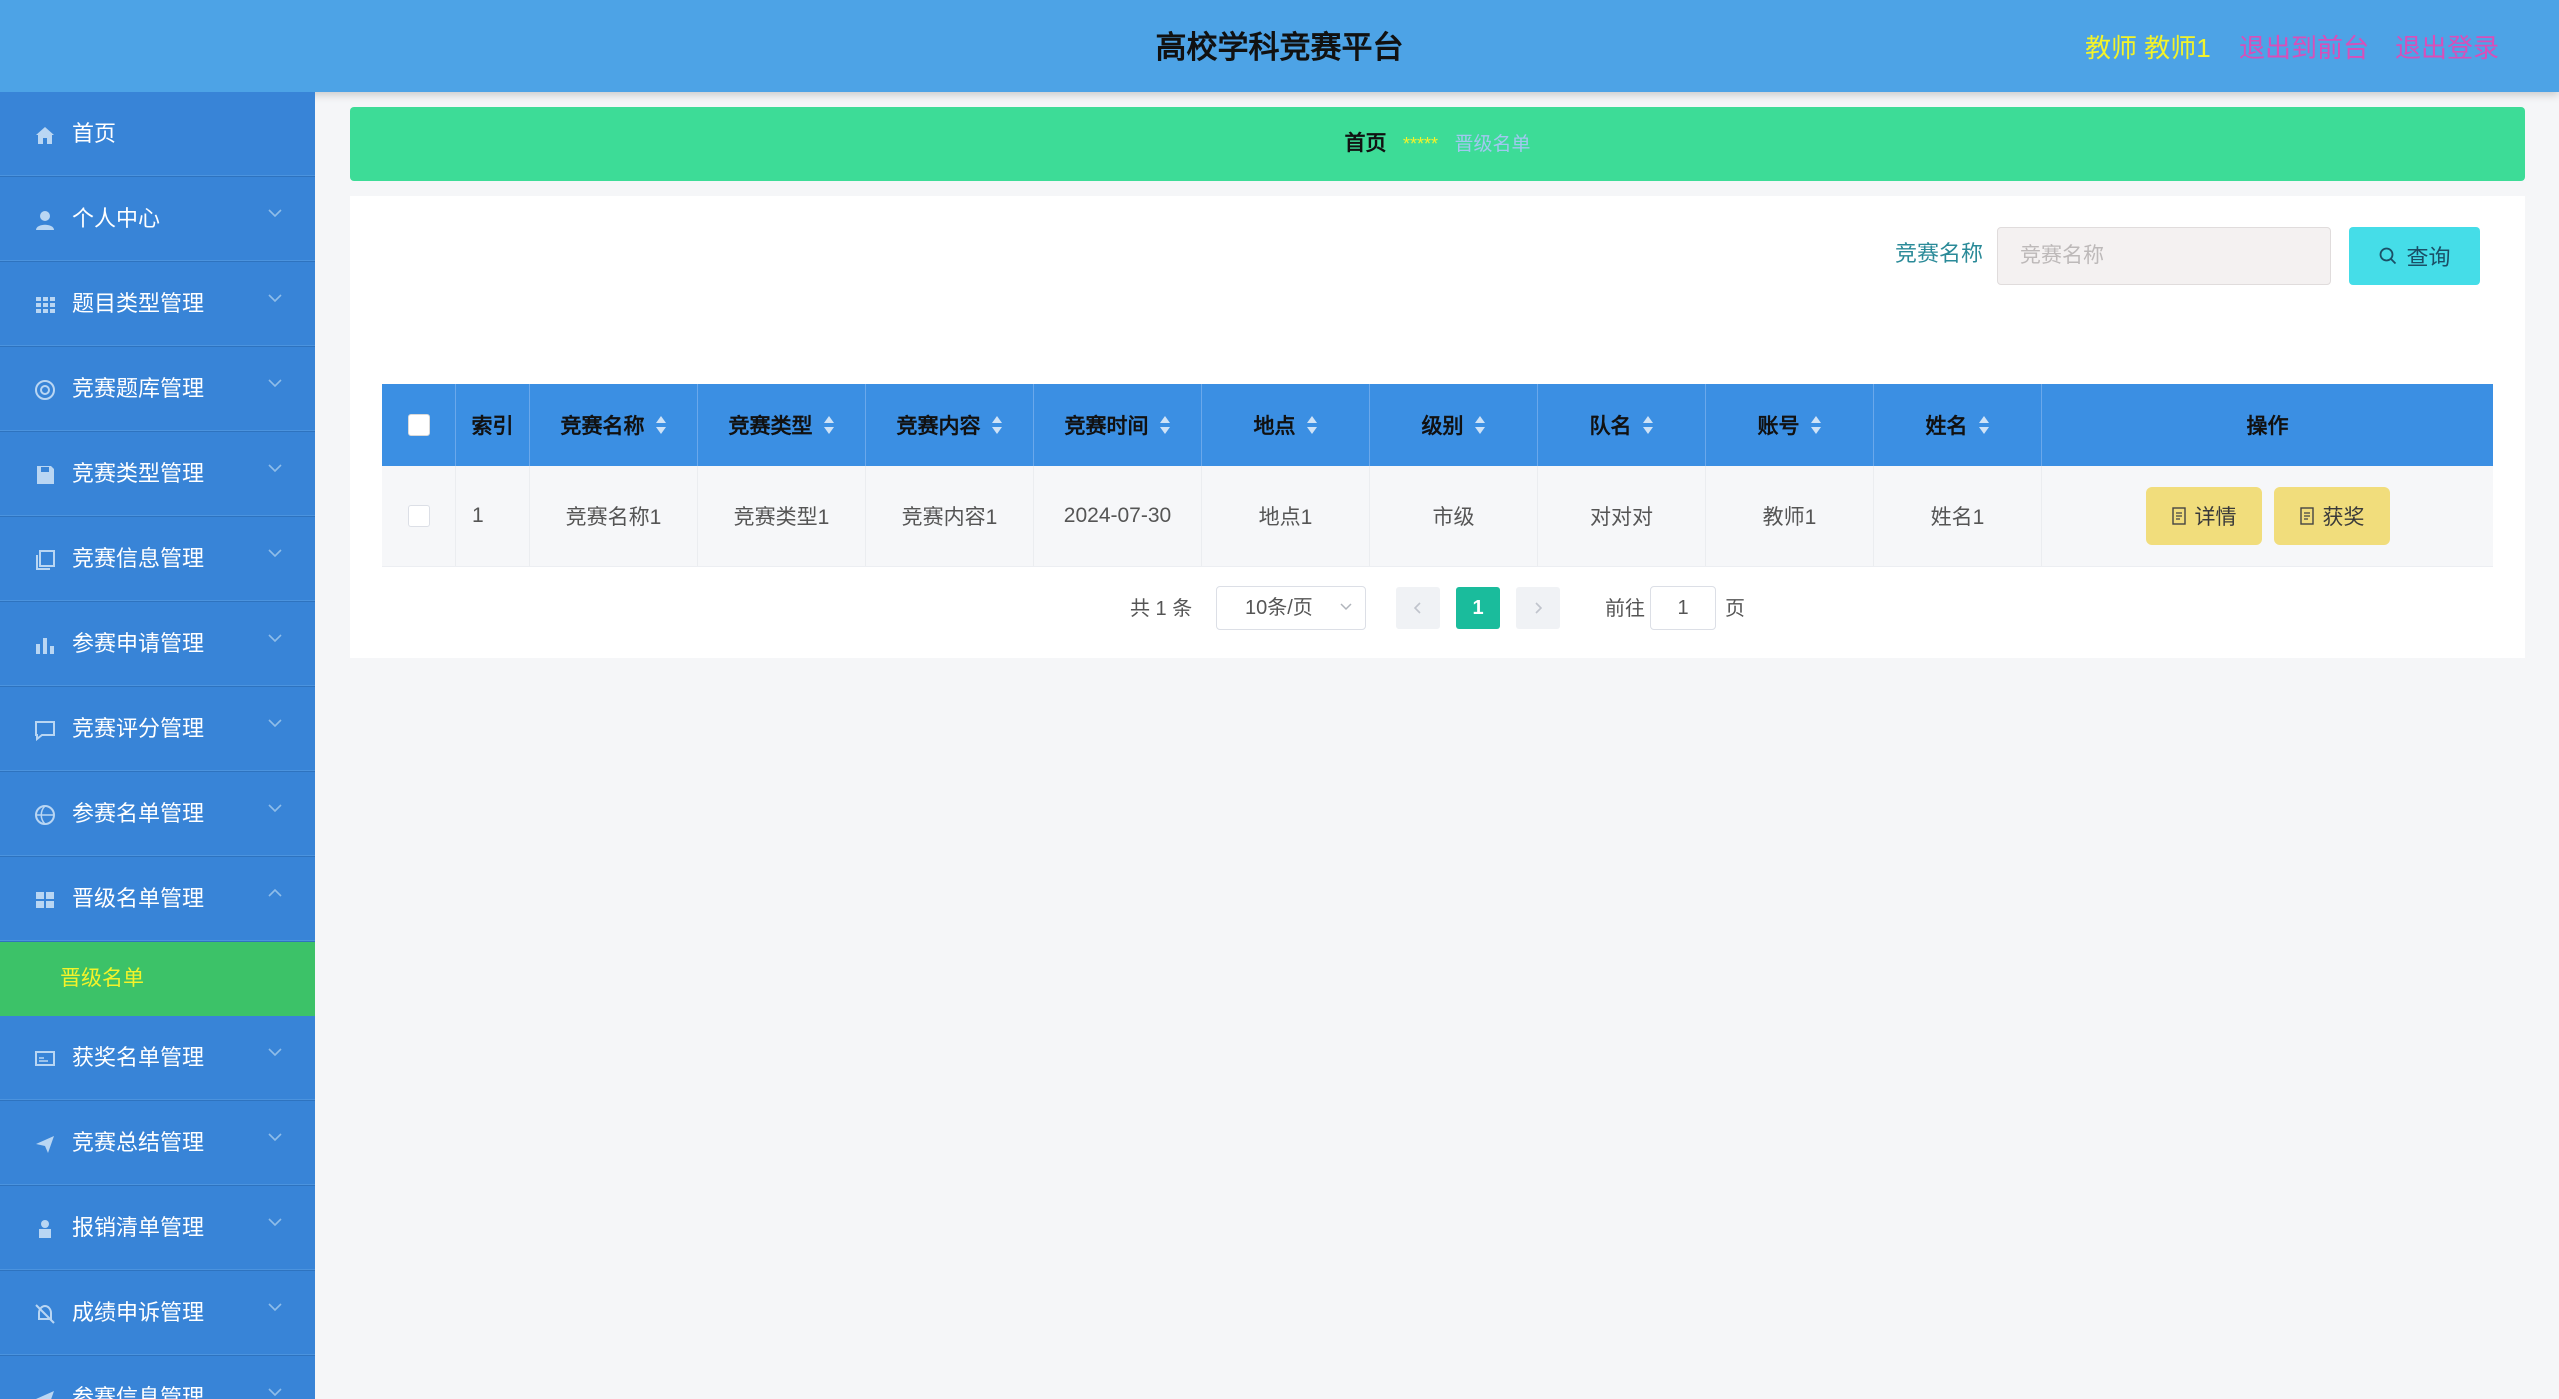 This screenshot has height=1399, width=2559. I want to click on col-header-type: 竞赛类型, so click(782, 425).